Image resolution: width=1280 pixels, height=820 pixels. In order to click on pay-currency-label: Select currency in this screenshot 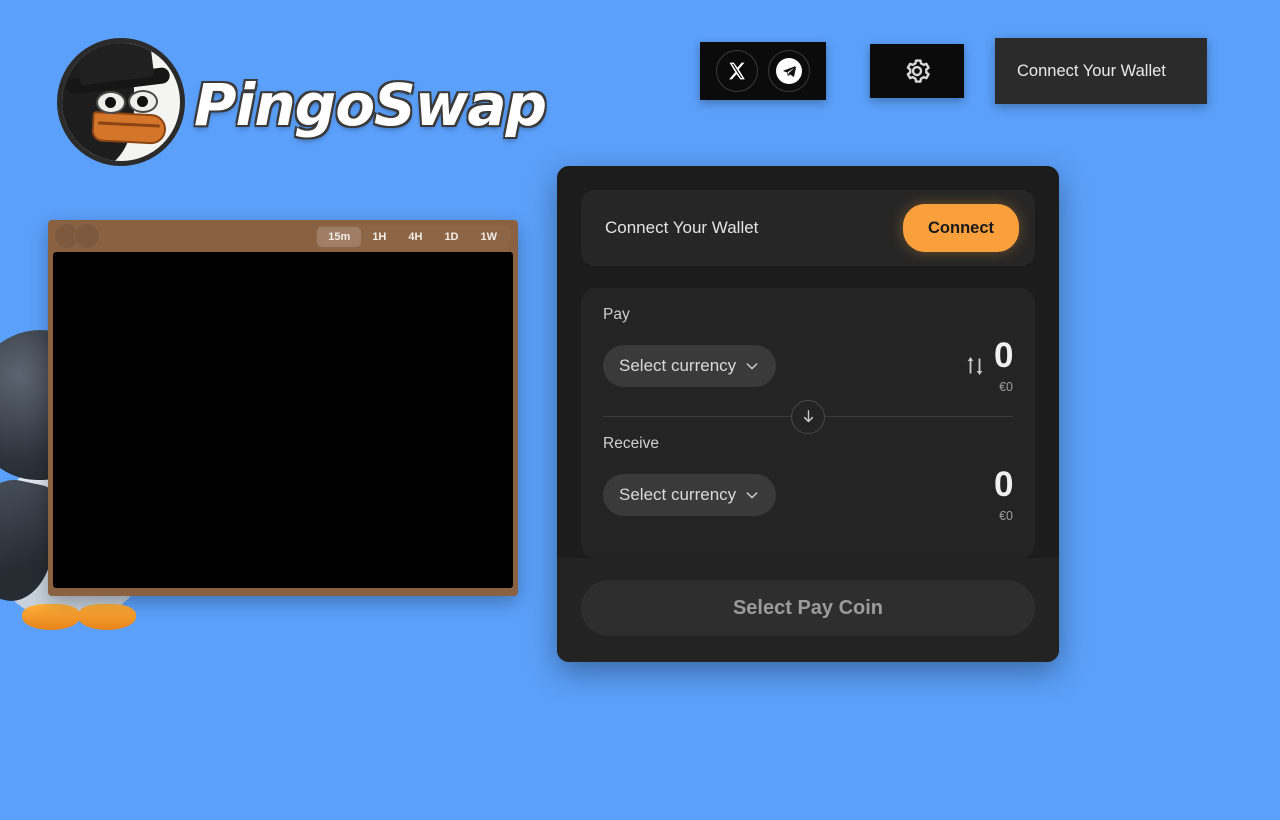, I will do `click(678, 365)`.